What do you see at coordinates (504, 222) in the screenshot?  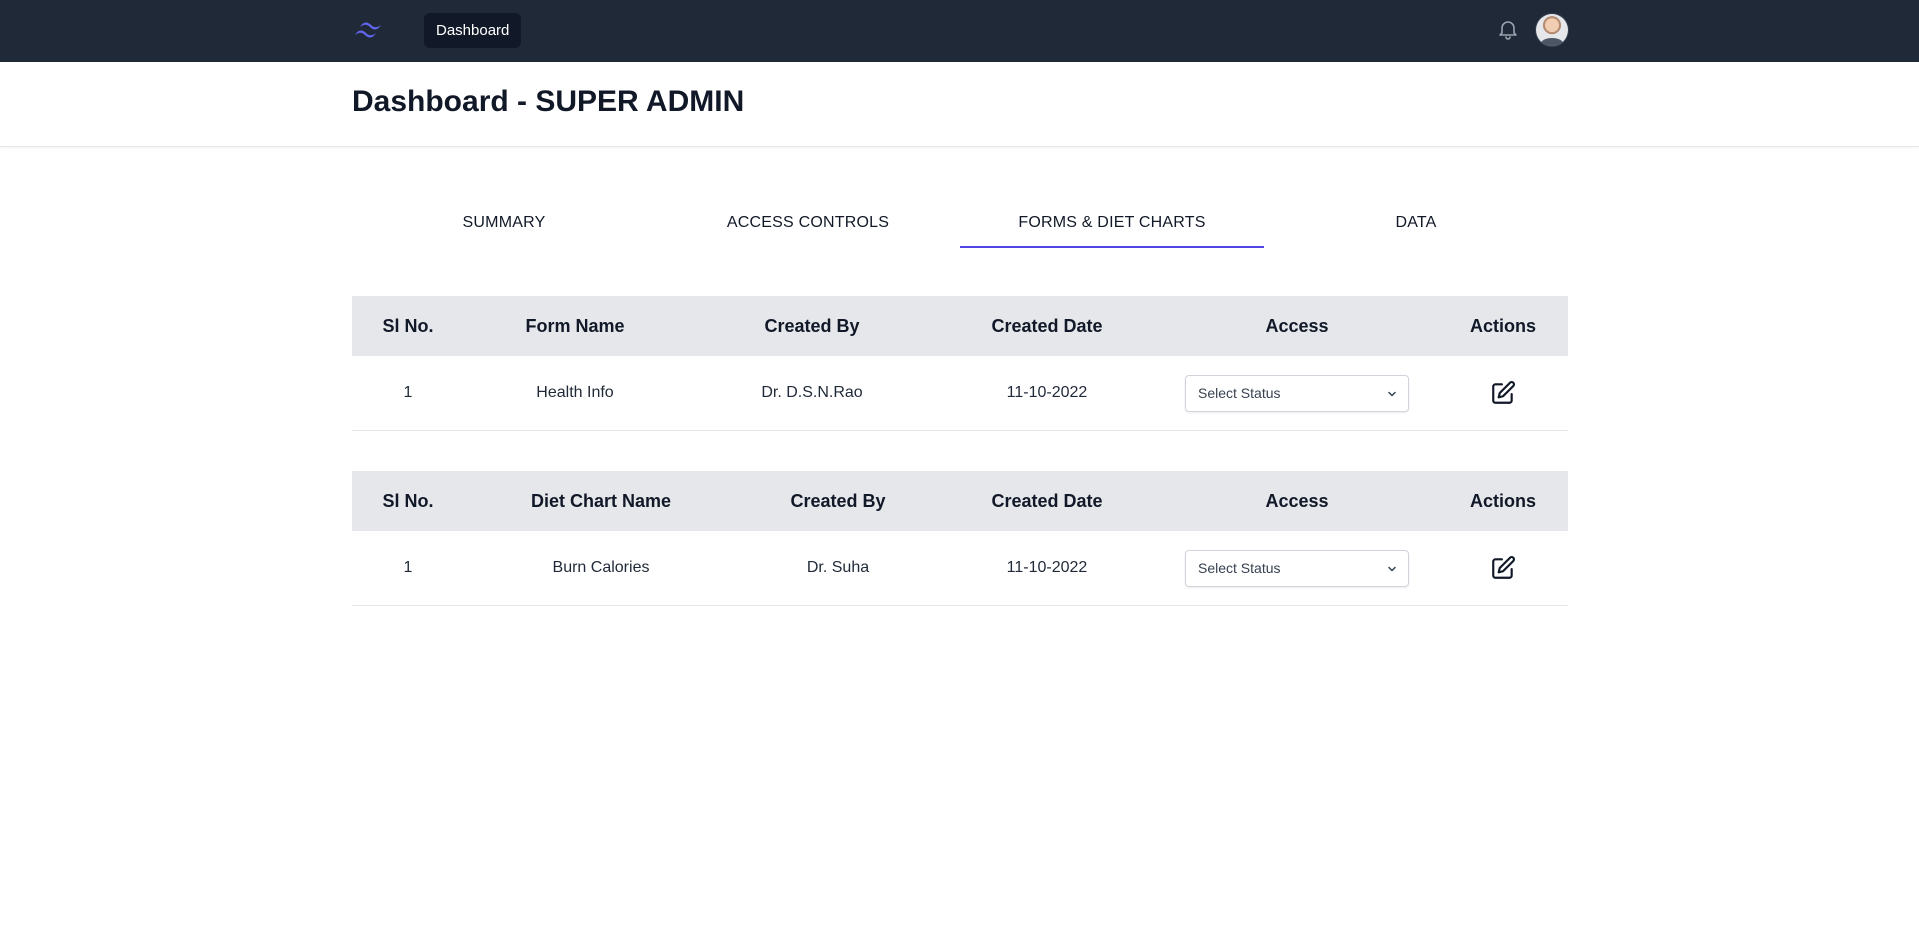 I see `tab-summary: SUMMARY` at bounding box center [504, 222].